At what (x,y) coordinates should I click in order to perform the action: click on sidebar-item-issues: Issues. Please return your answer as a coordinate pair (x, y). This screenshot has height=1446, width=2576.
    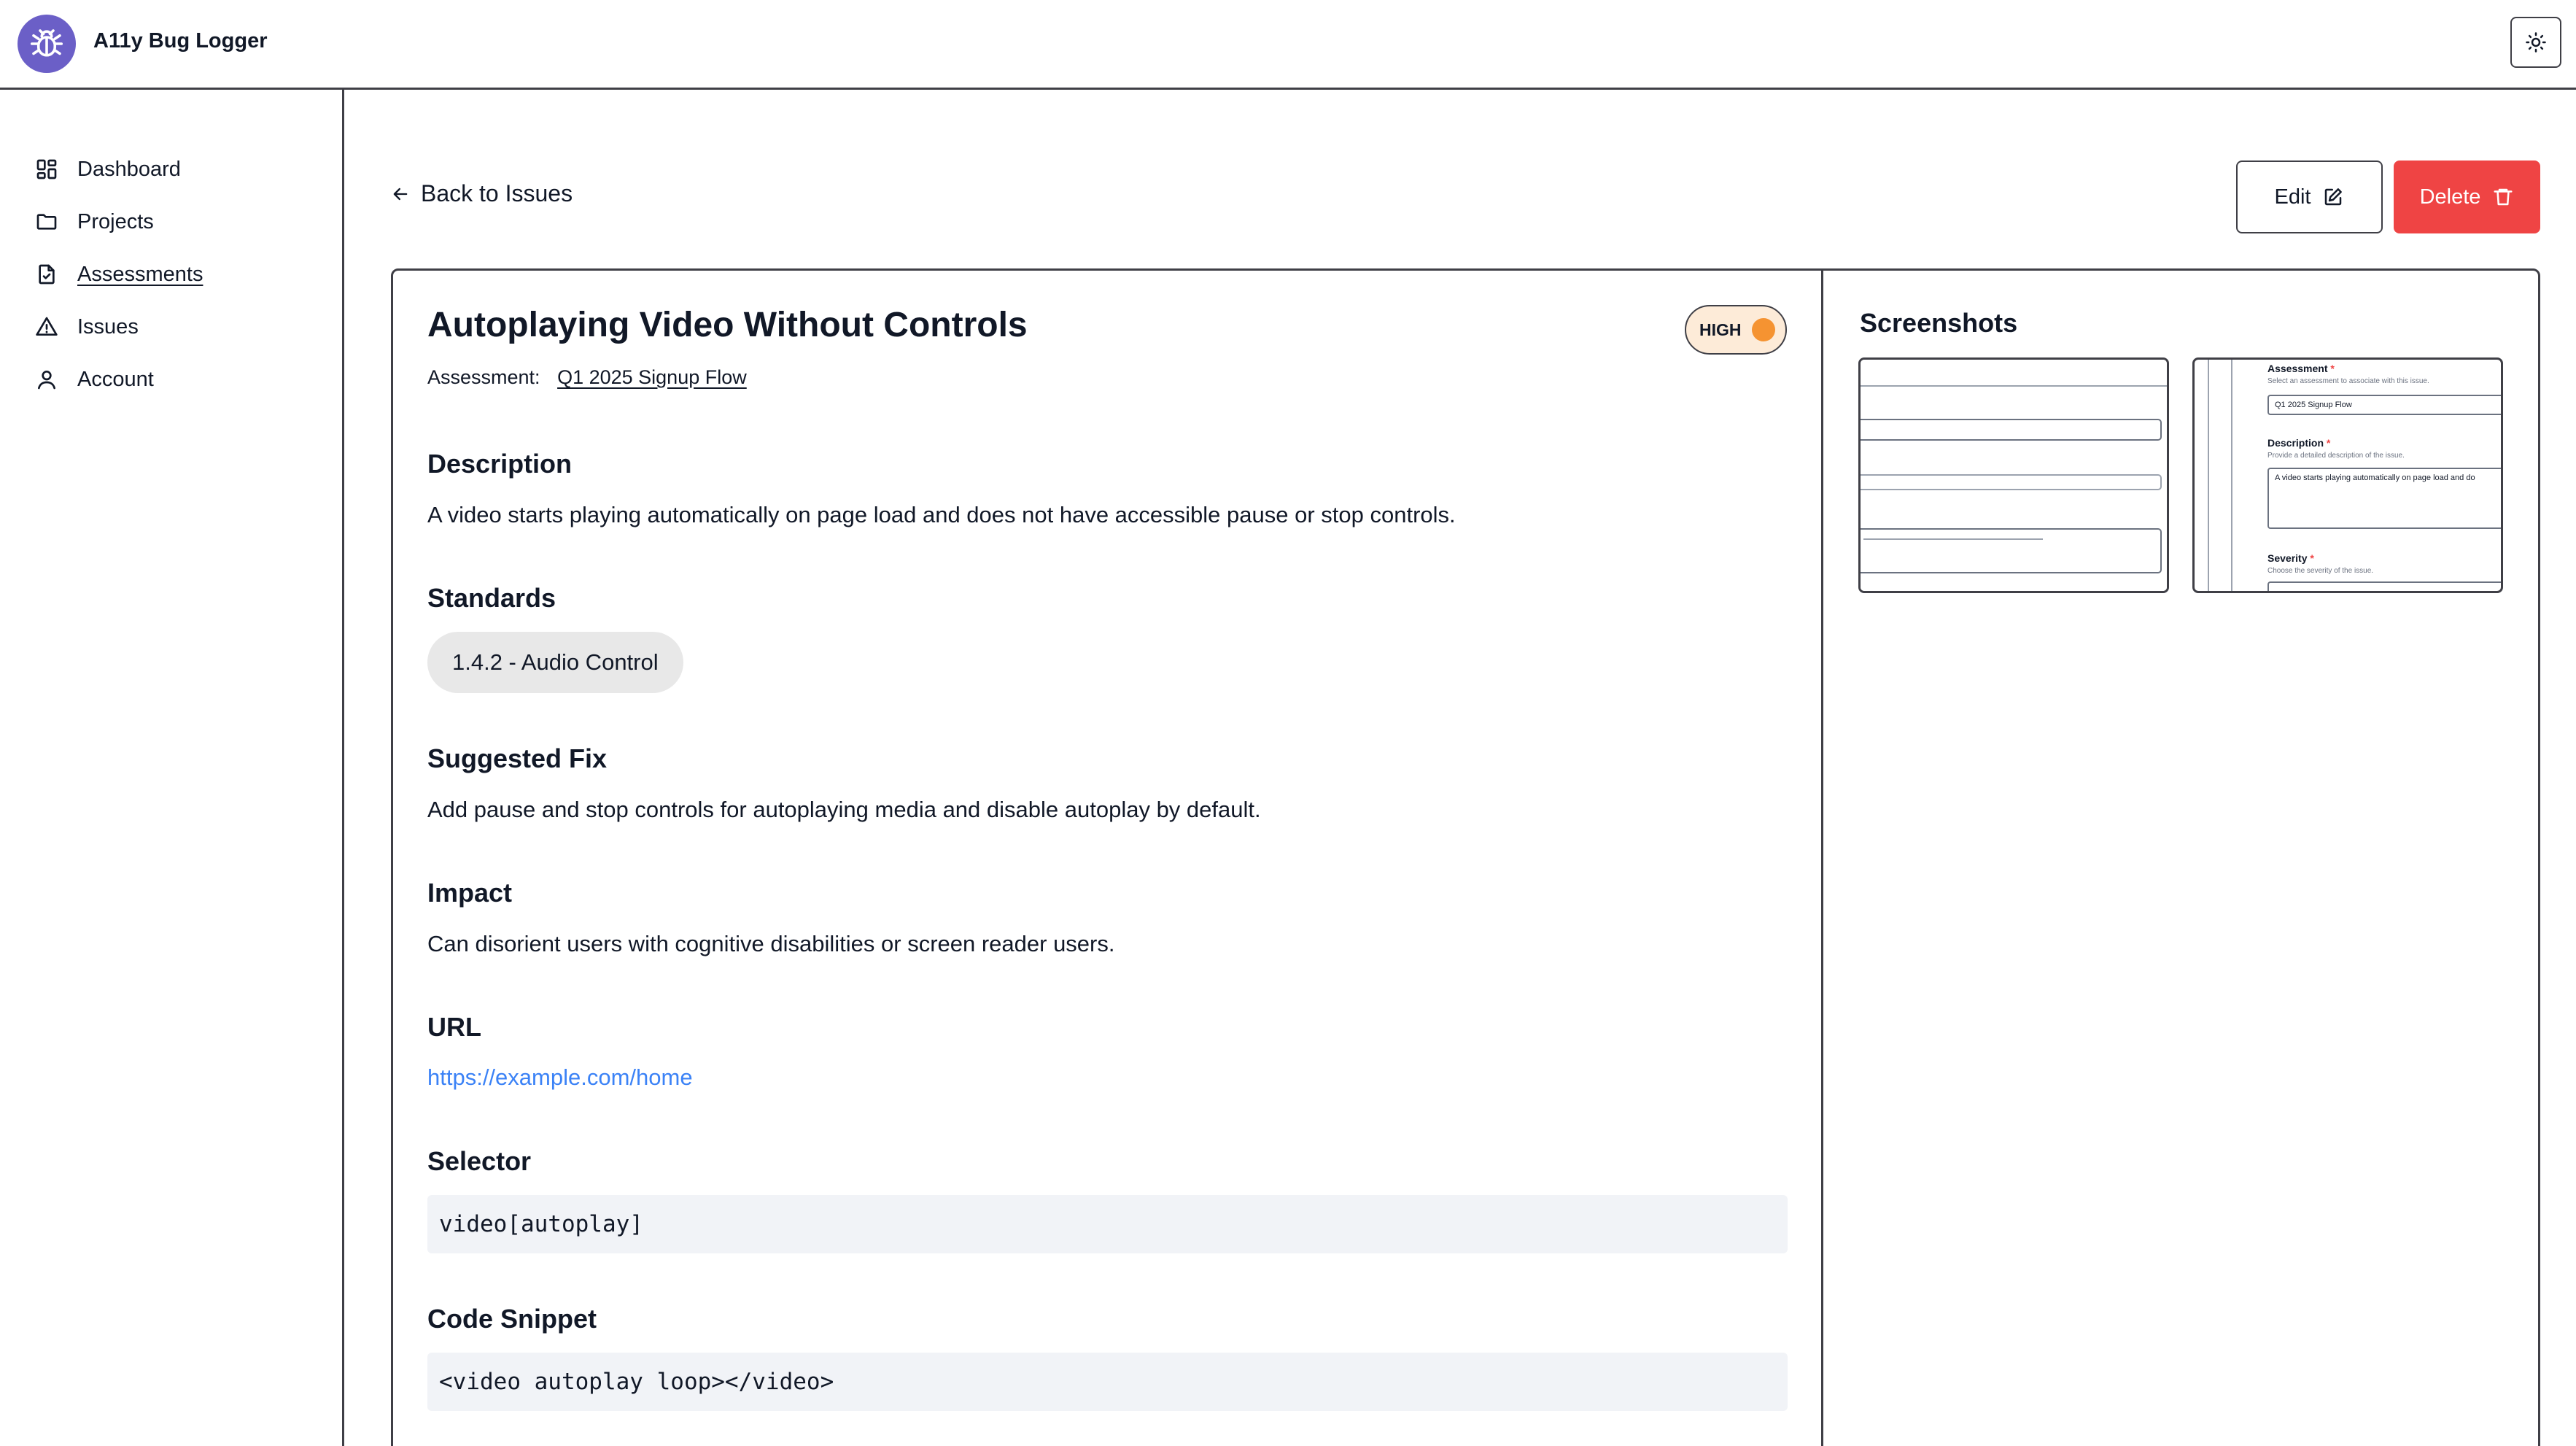
    Looking at the image, I should click on (87, 327).